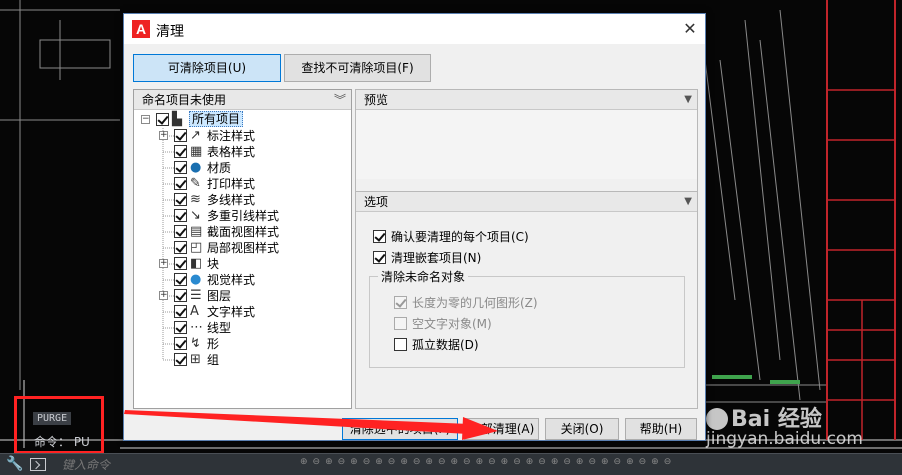 The image size is (902, 475). What do you see at coordinates (196, 231) in the screenshot?
I see `section-view-style-icon: ▤` at bounding box center [196, 231].